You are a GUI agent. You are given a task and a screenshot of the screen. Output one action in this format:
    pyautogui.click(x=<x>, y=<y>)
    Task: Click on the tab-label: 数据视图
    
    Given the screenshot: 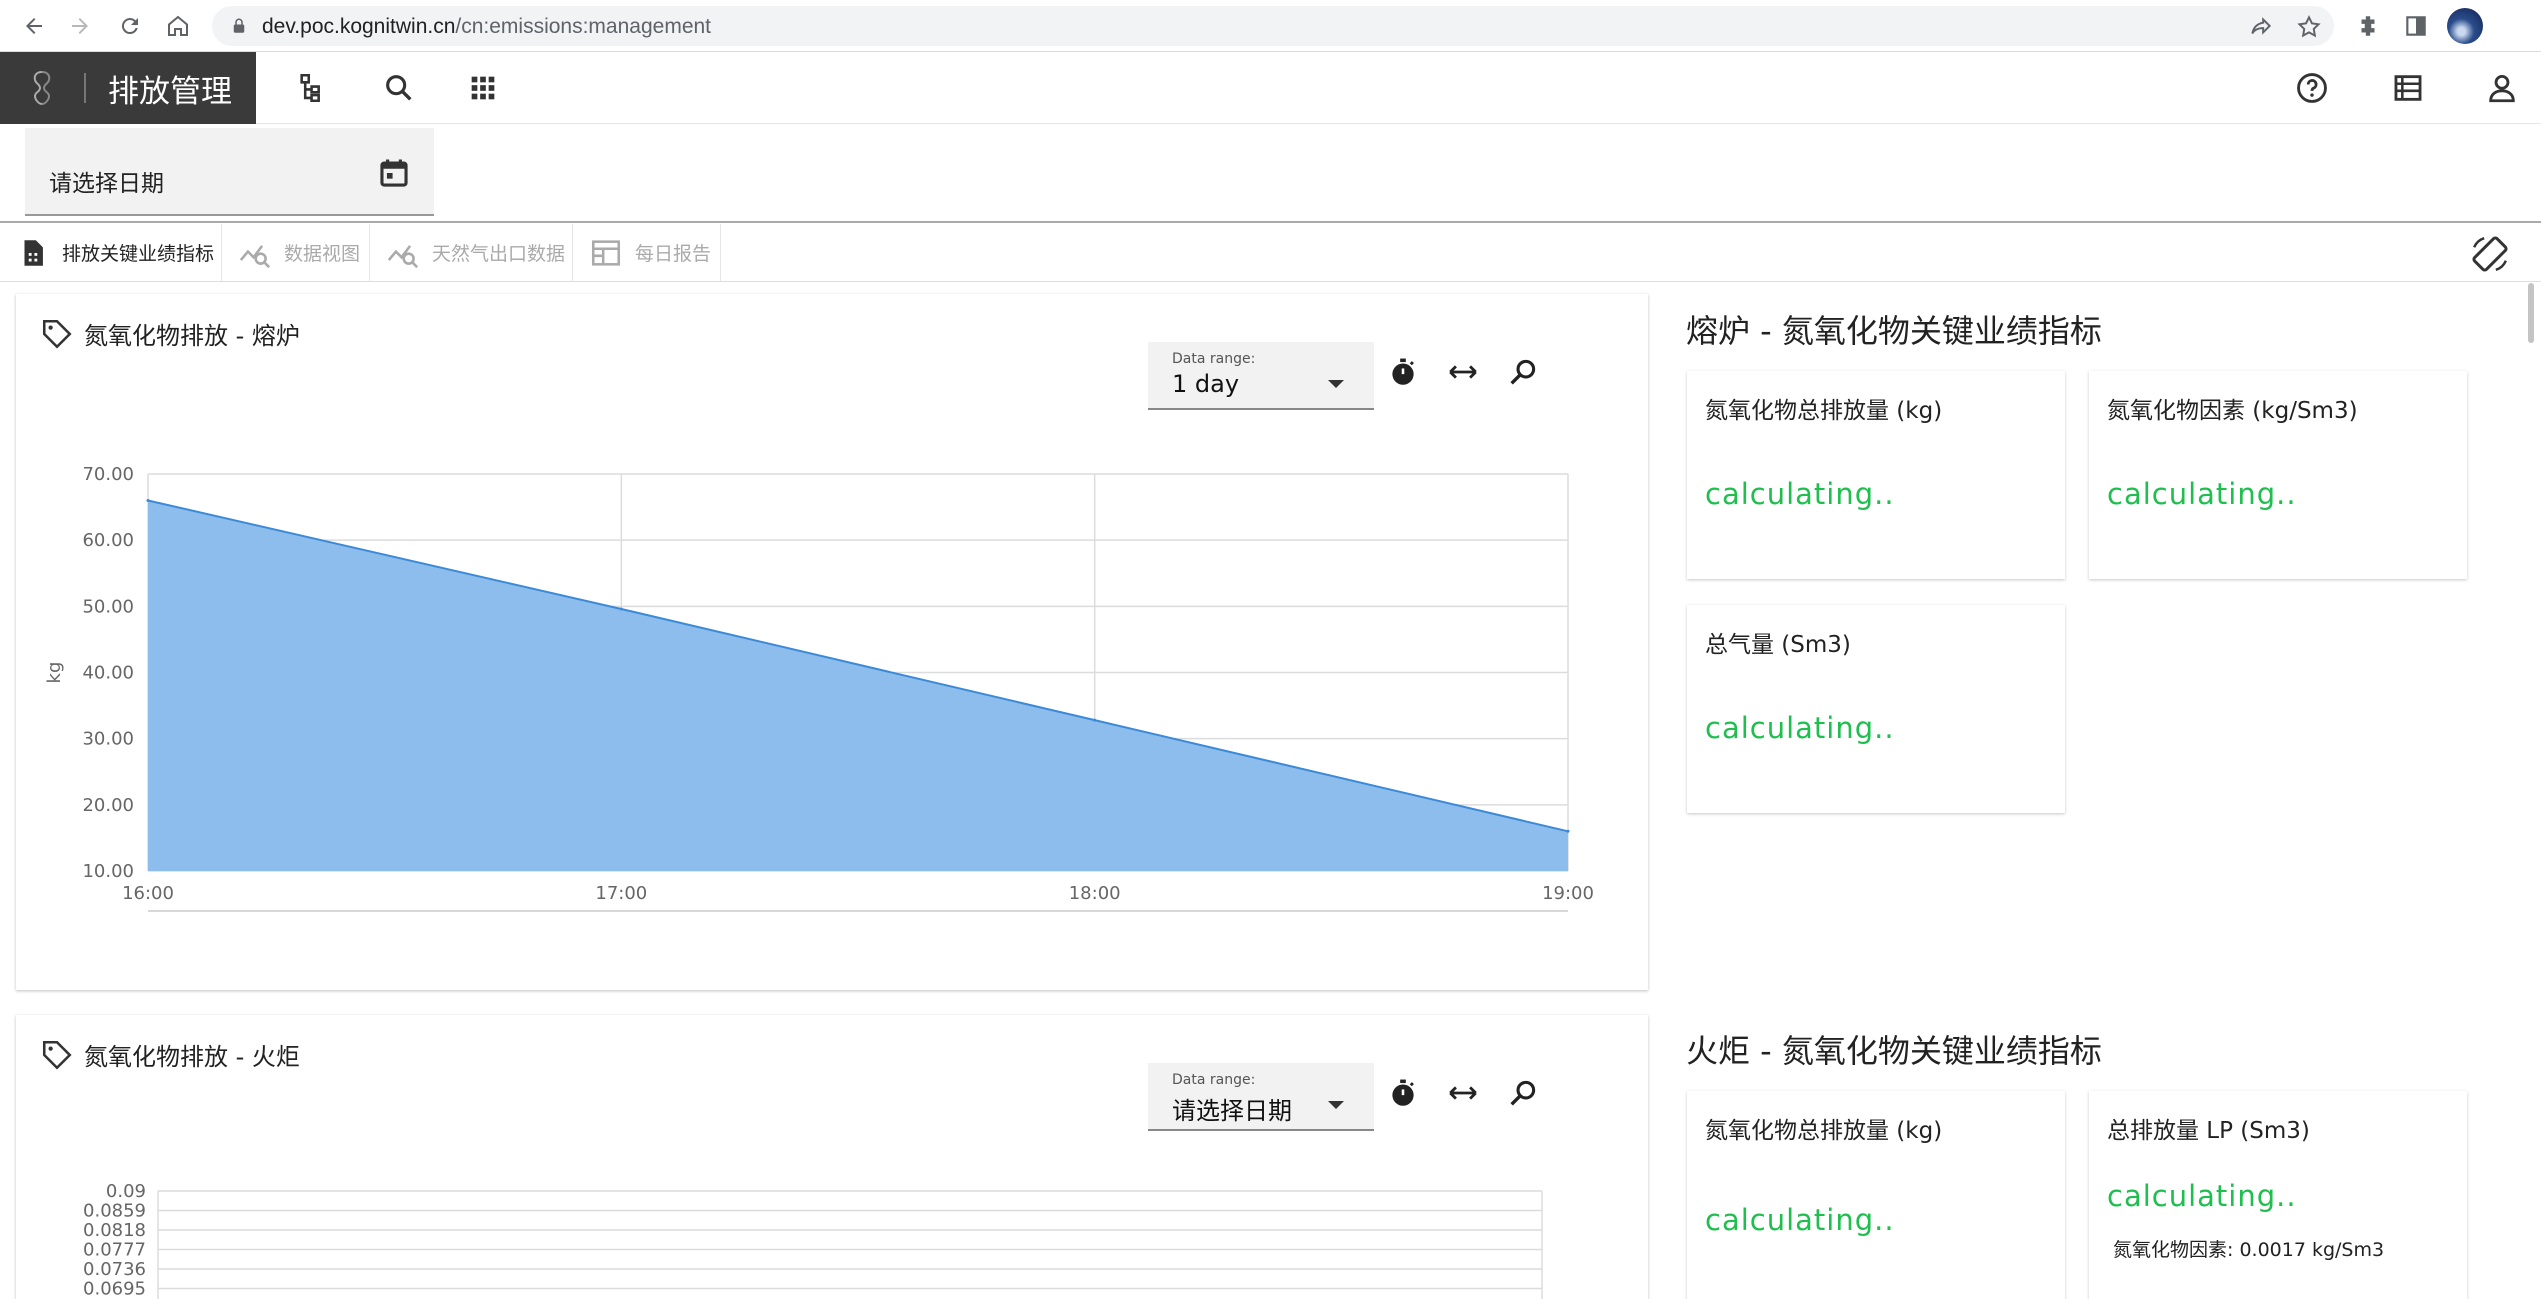 What is the action you would take?
    pyautogui.click(x=322, y=254)
    